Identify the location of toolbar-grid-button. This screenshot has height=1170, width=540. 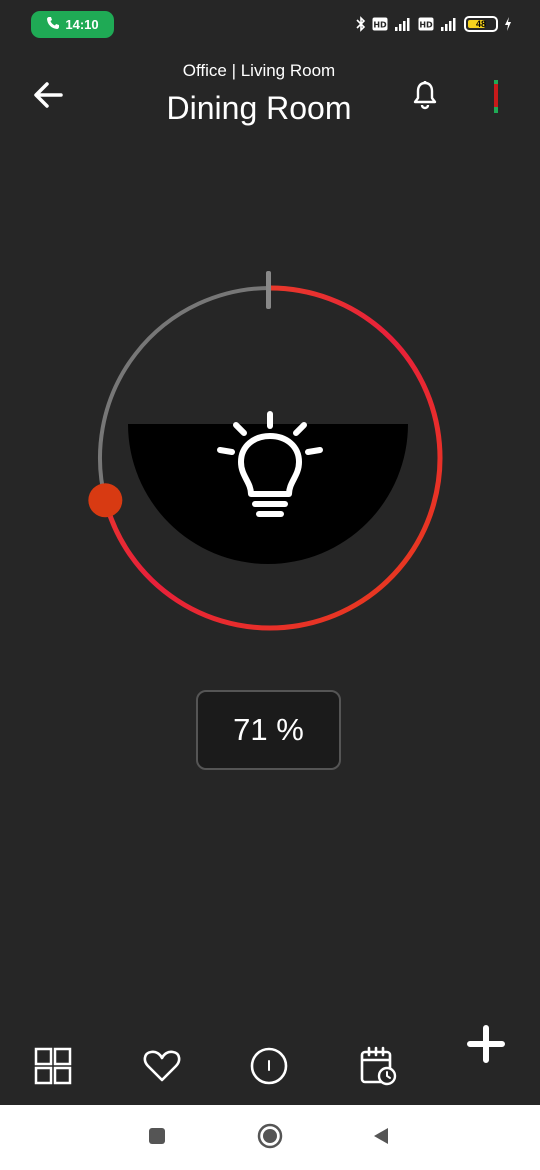
(53, 1068).